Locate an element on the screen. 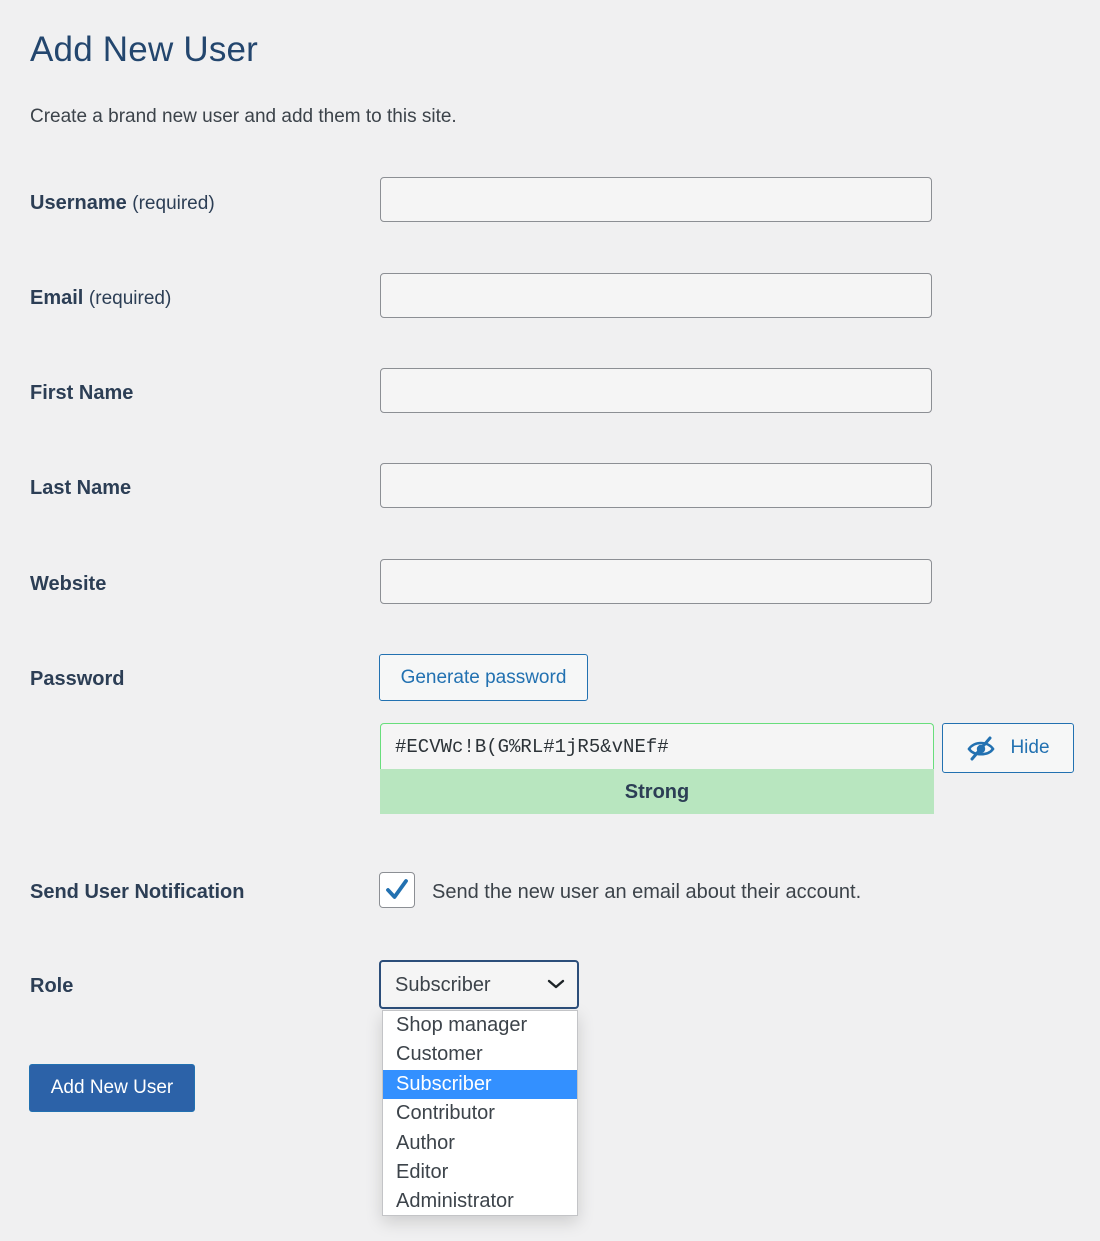 The height and width of the screenshot is (1241, 1100). password-strength-meter: Strong is located at coordinates (657, 791).